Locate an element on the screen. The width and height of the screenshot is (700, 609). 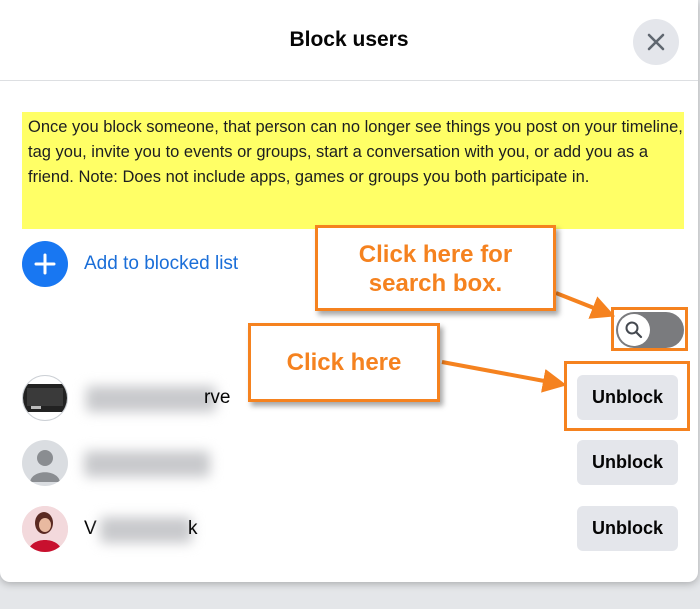
arrow-to-search is located at coordinates (585, 305).